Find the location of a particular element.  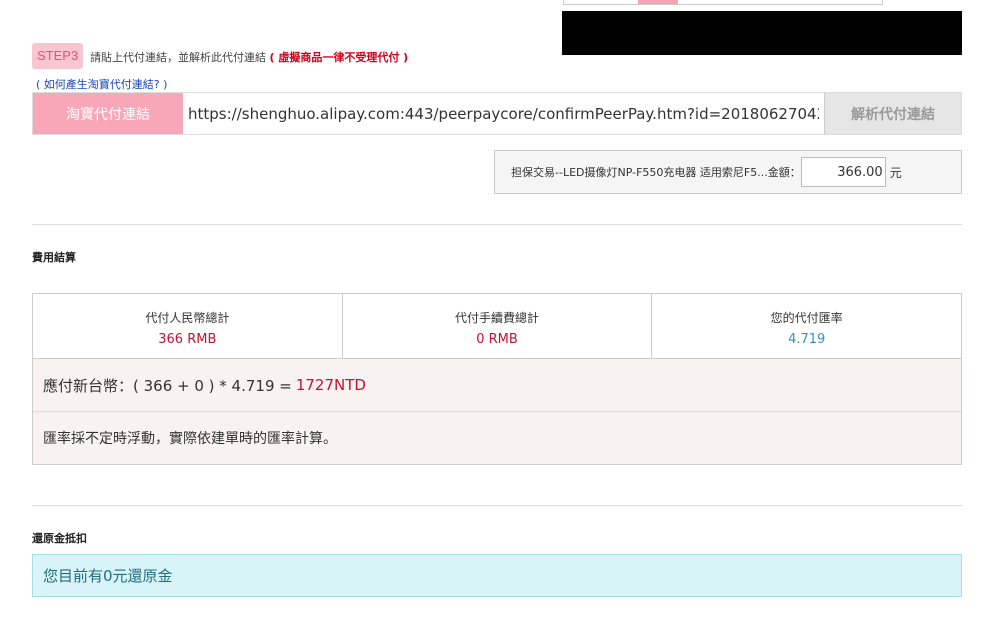

step-badge: STEP3 is located at coordinates (58, 56).